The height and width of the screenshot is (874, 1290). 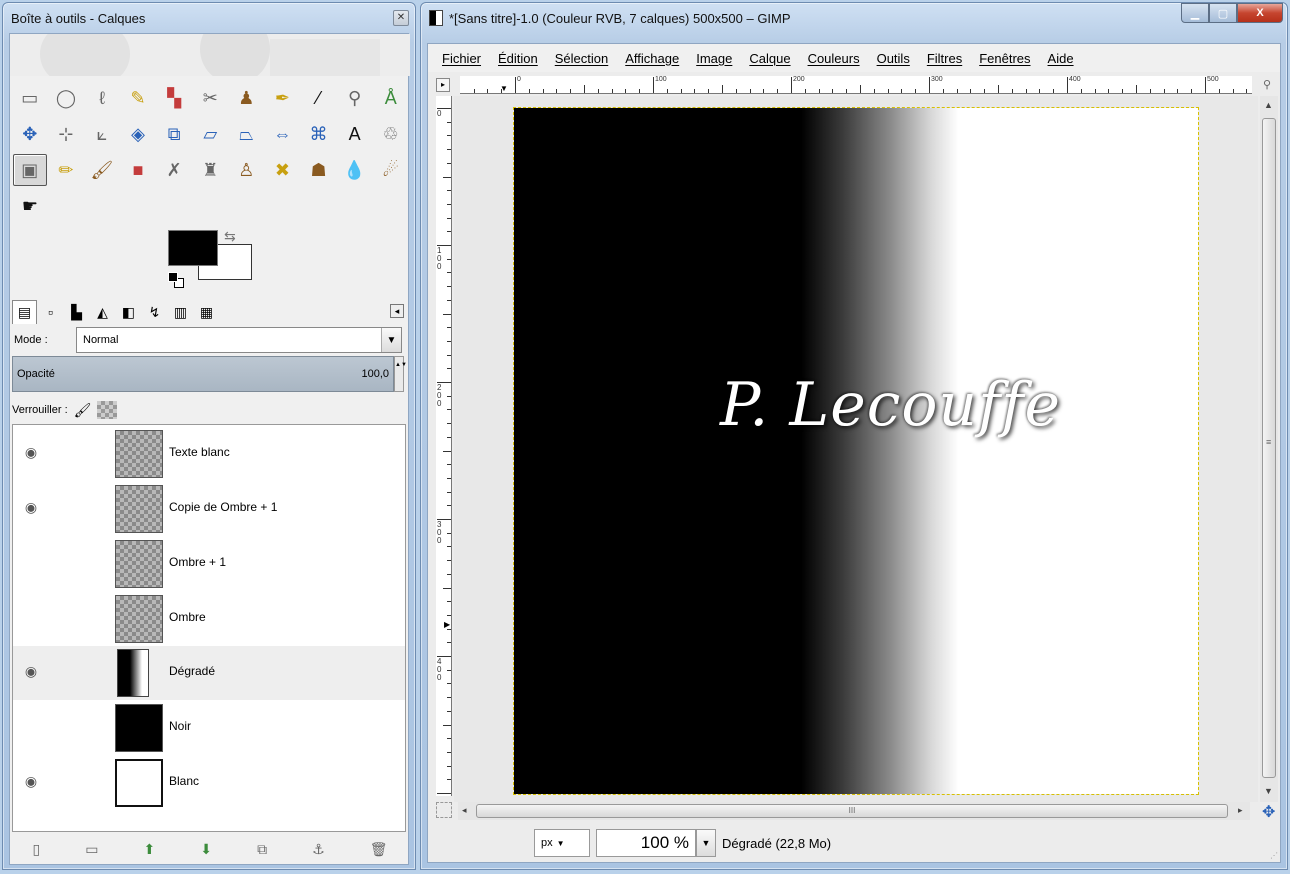 What do you see at coordinates (192, 671) in the screenshot?
I see `layer-name: Dégradé` at bounding box center [192, 671].